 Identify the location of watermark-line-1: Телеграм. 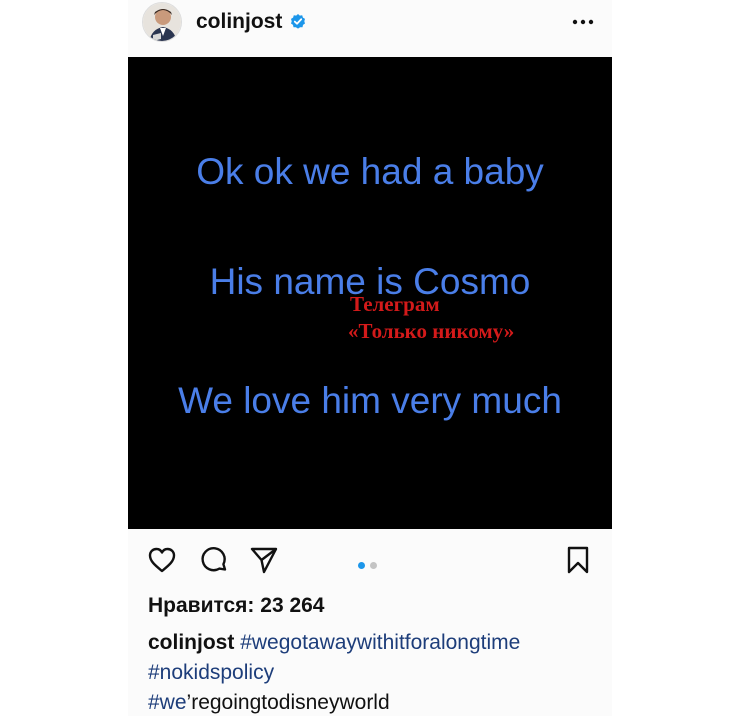
(395, 304).